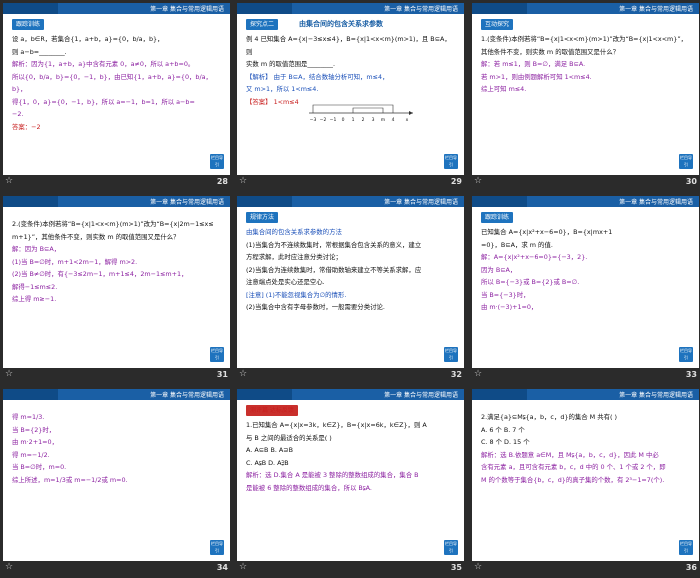 The image size is (700, 578). What do you see at coordinates (18, 114) in the screenshot?
I see `text-line: −2.` at bounding box center [18, 114].